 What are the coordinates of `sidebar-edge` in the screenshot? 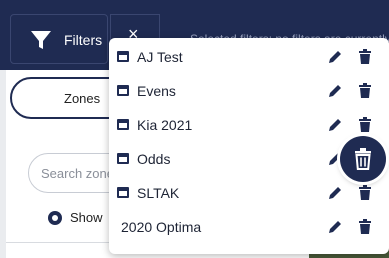 It's located at (3, 164).